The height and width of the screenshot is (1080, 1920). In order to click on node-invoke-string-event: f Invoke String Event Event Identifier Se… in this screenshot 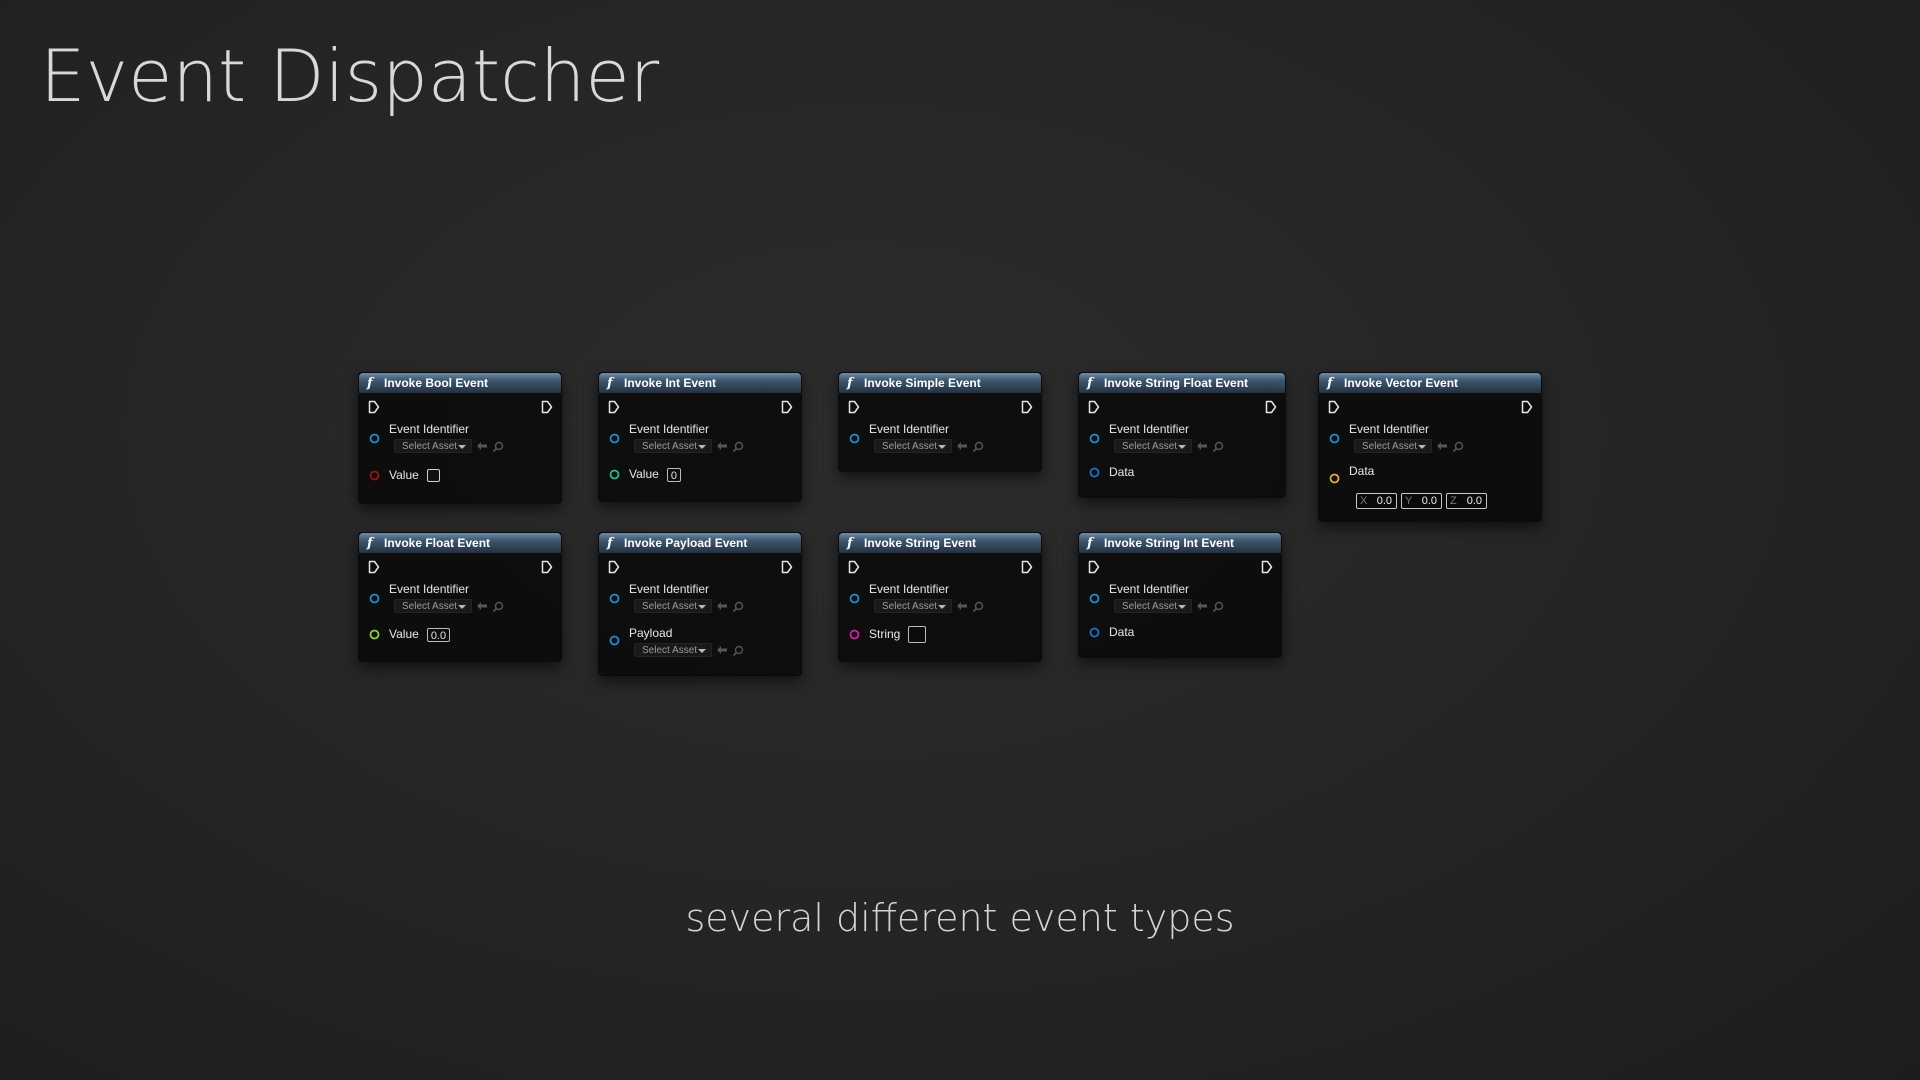, I will do `click(940, 597)`.